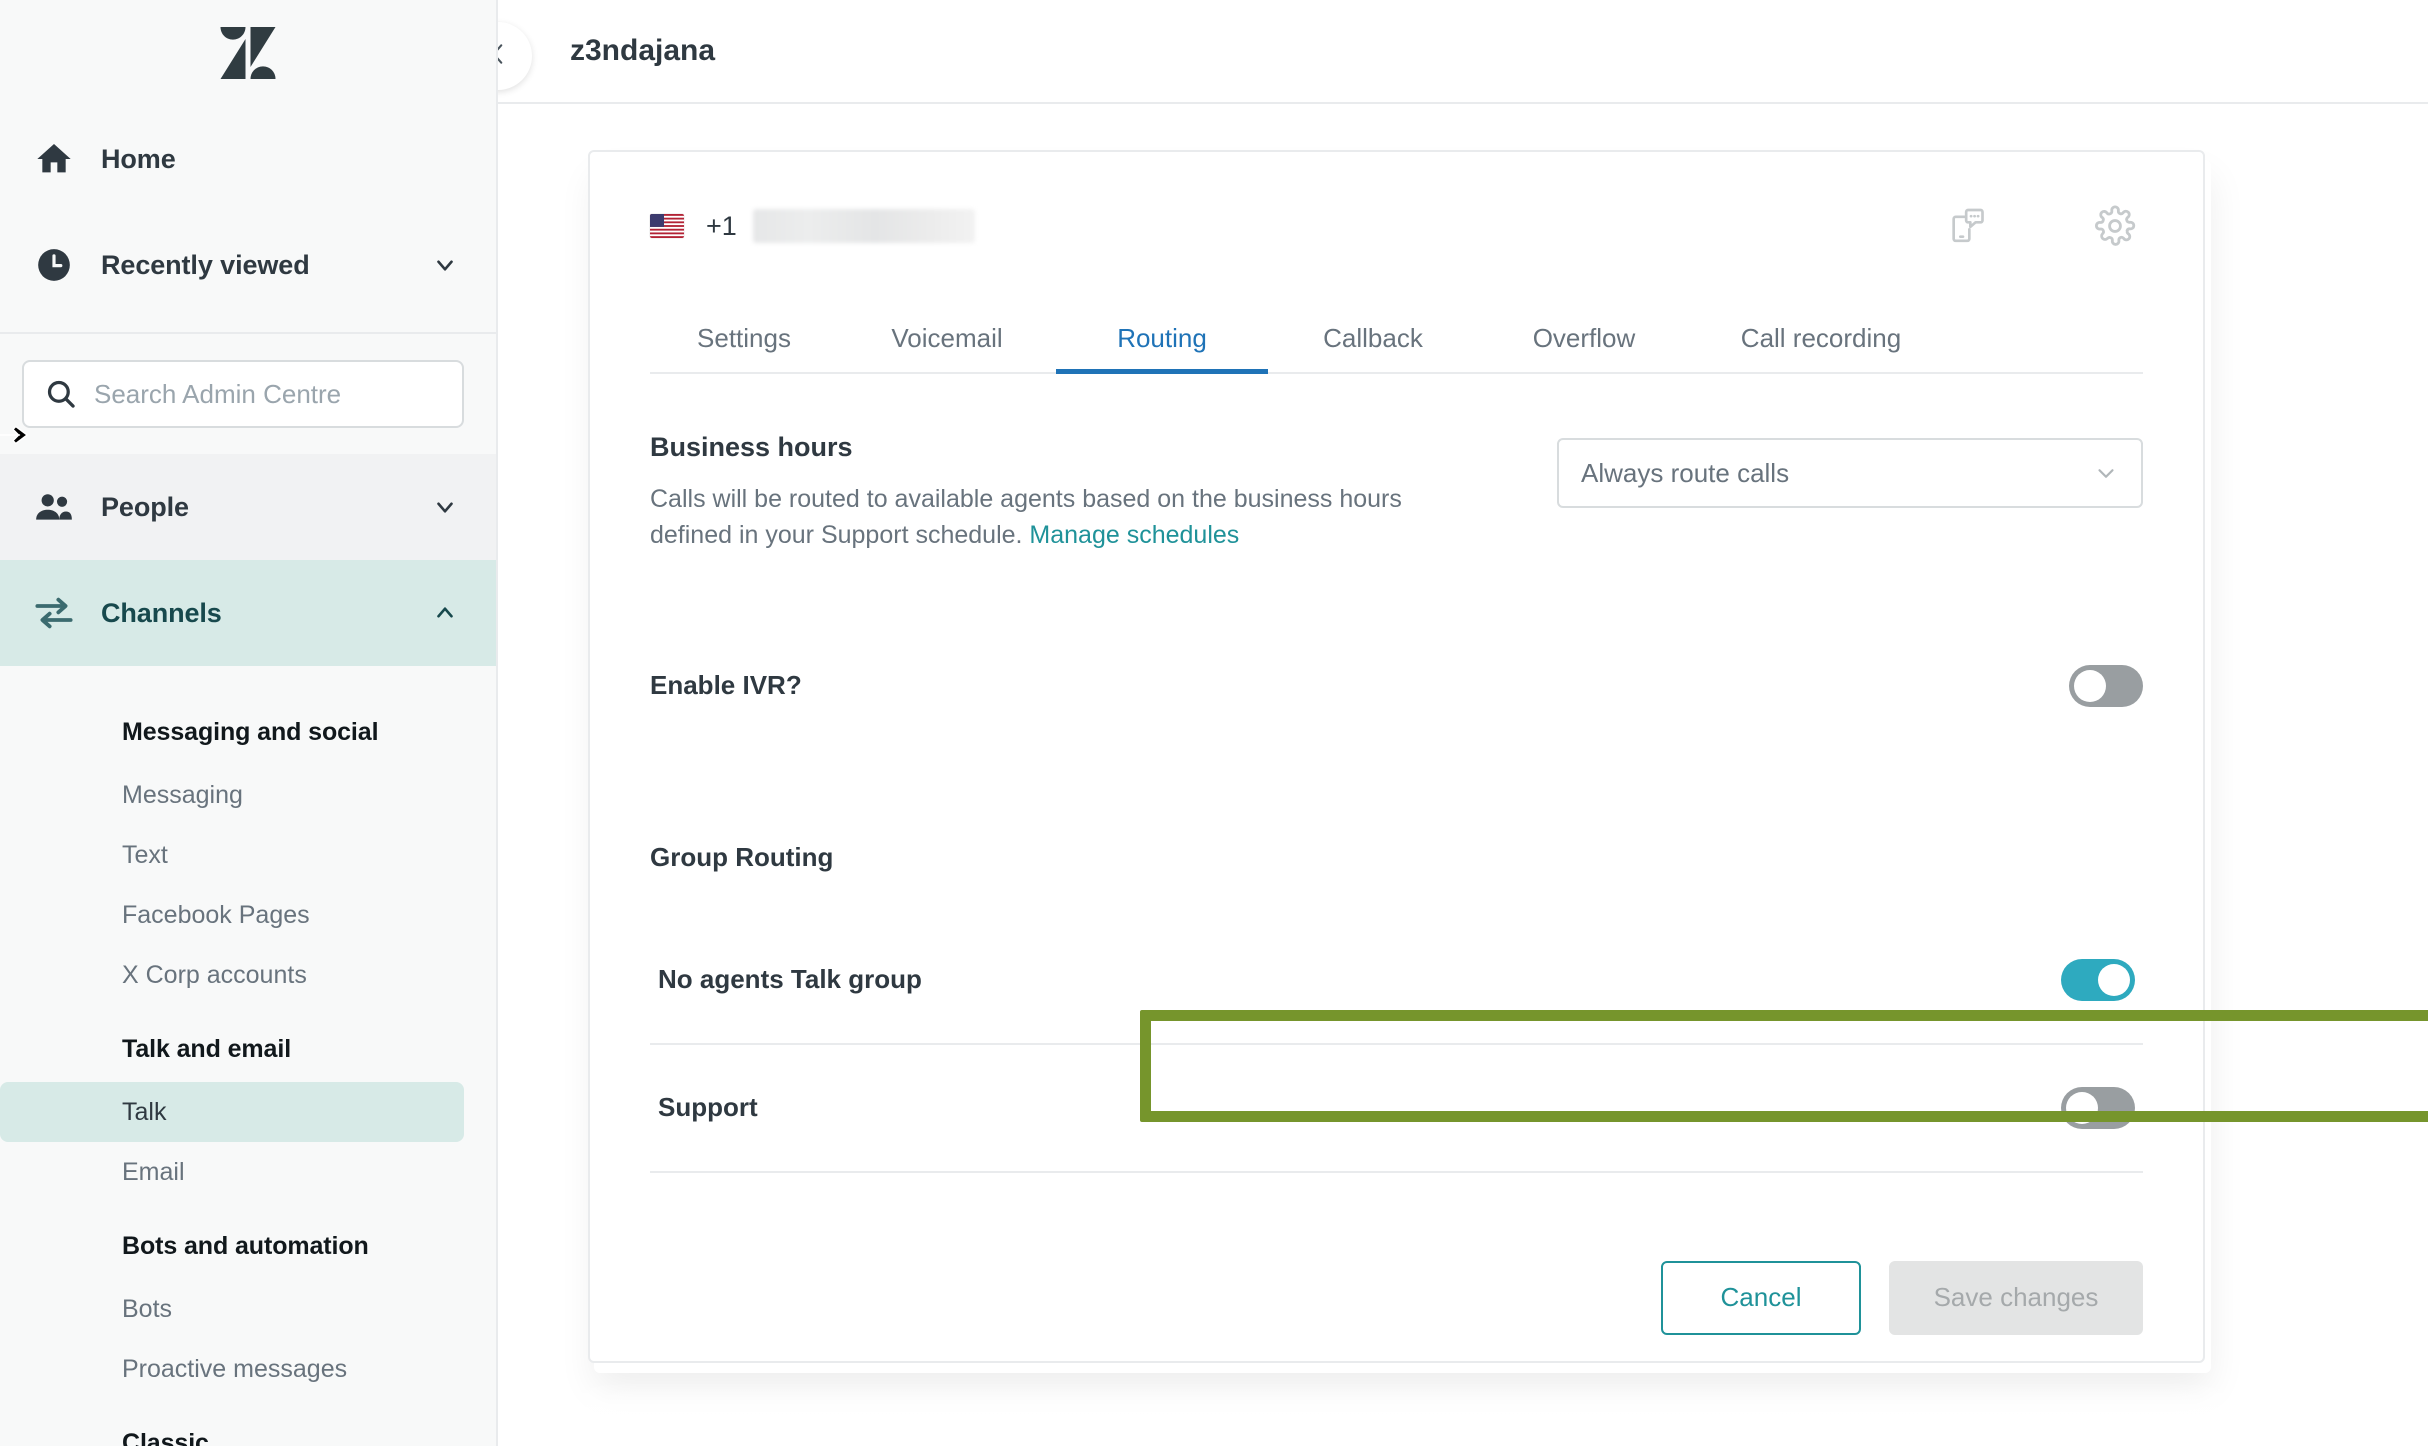  Describe the element at coordinates (232, 1369) in the screenshot. I see `sidebar-item-proactive-messages: Proactive messages` at that location.